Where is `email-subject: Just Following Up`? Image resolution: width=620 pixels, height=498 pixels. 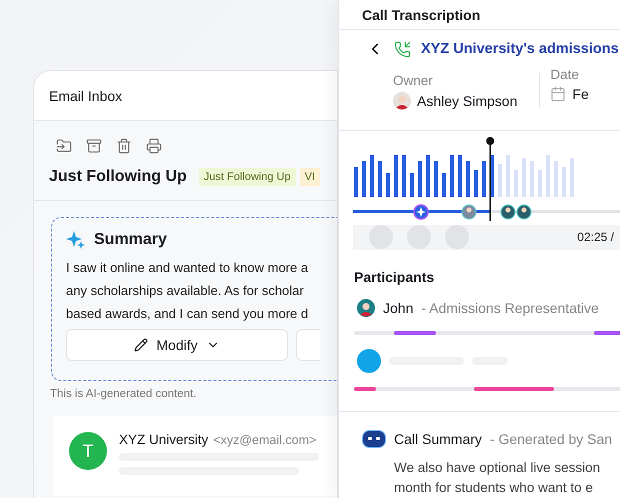 email-subject: Just Following Up is located at coordinates (118, 177).